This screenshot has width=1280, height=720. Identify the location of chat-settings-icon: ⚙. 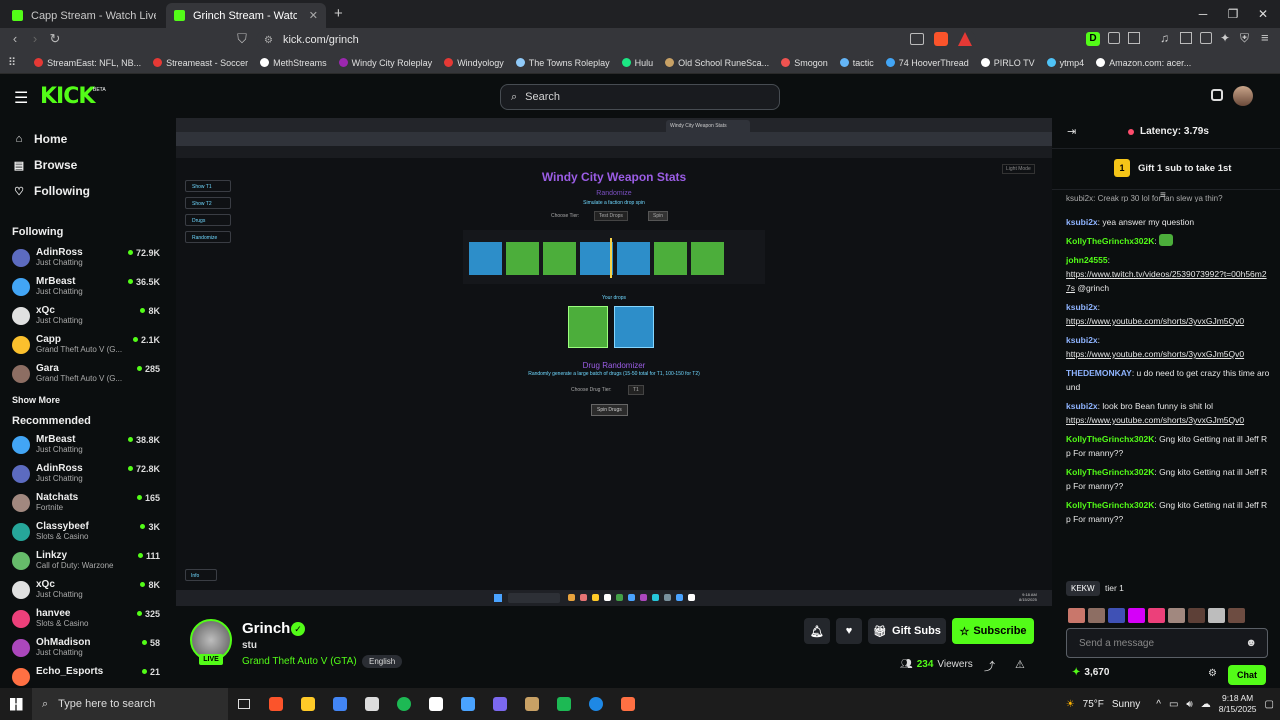
(1212, 673).